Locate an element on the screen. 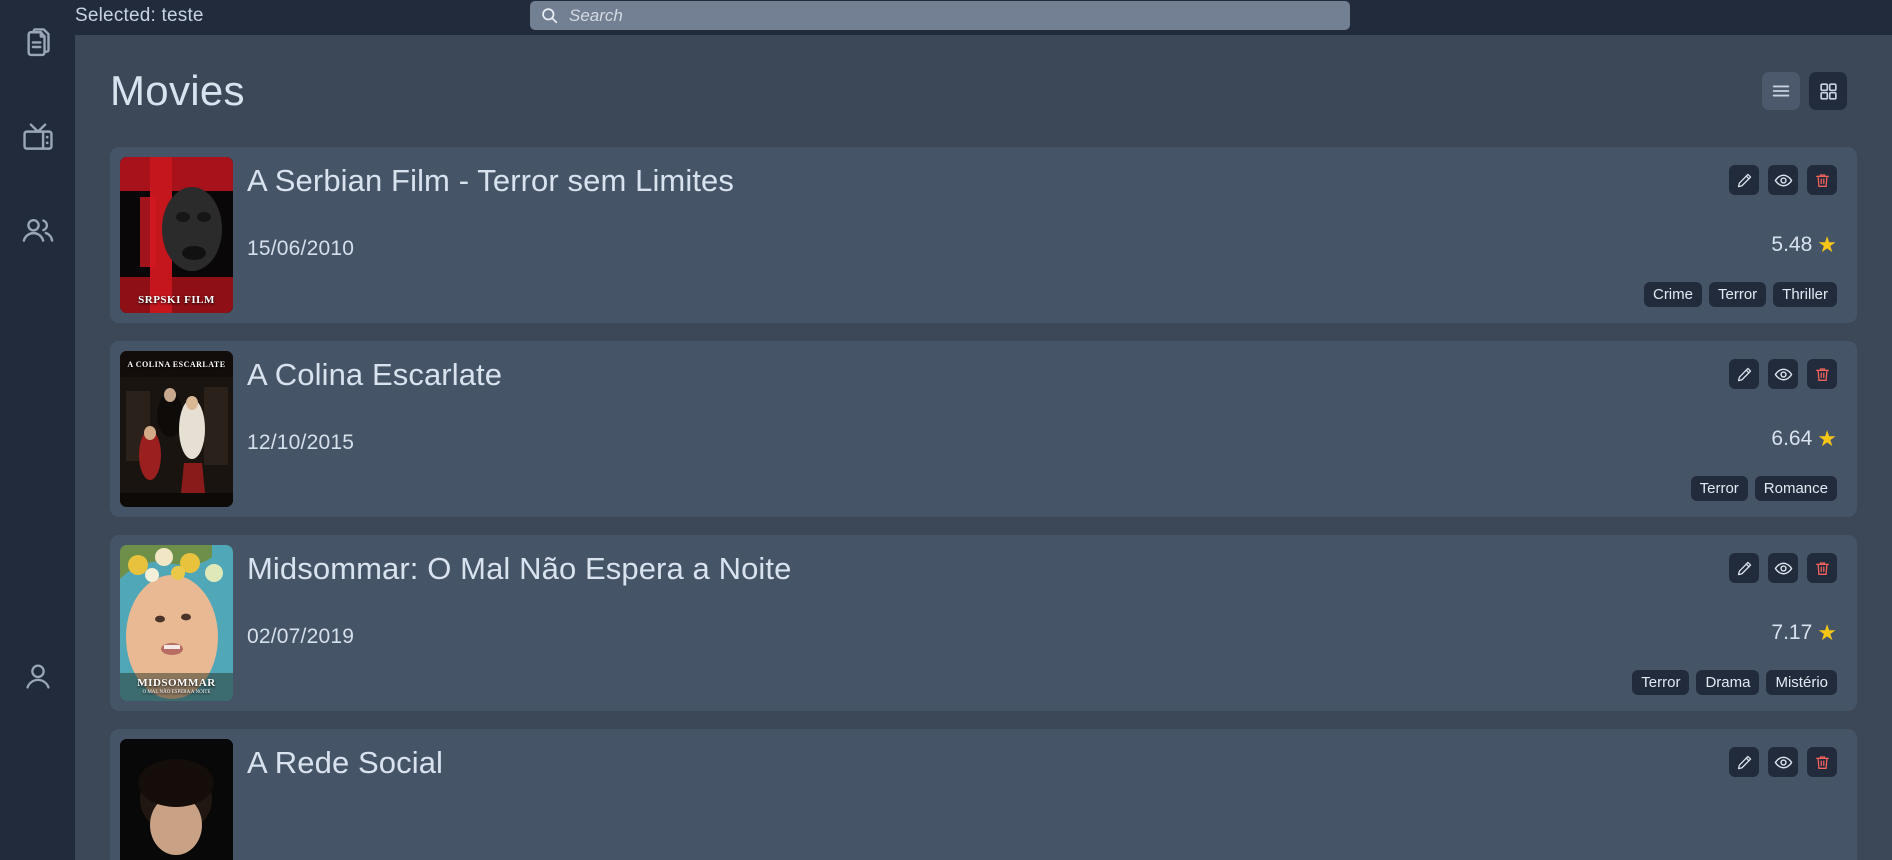 The width and height of the screenshot is (1892, 860). movie-title: A Serbian Film - Terror sem Limites is located at coordinates (490, 180).